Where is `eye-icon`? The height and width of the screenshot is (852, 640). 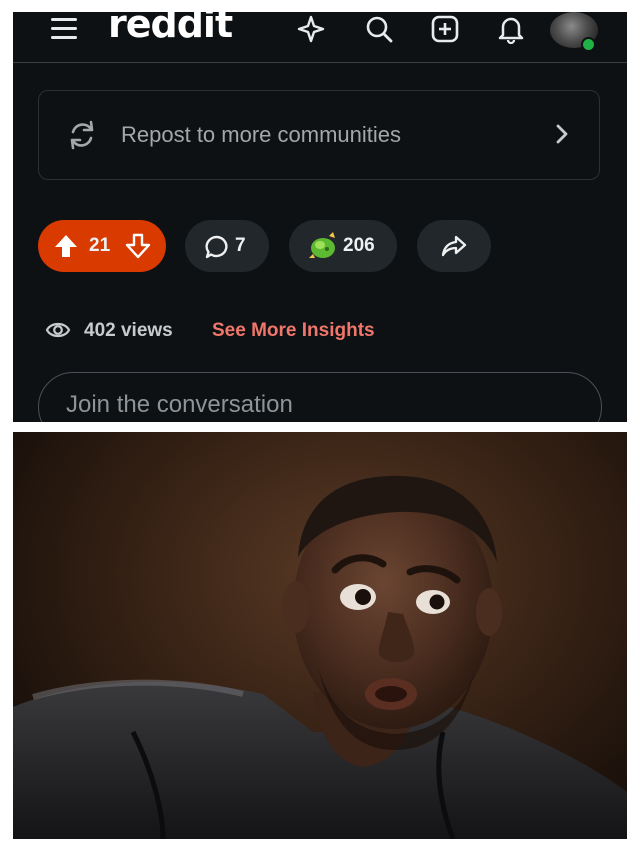
eye-icon is located at coordinates (58, 330).